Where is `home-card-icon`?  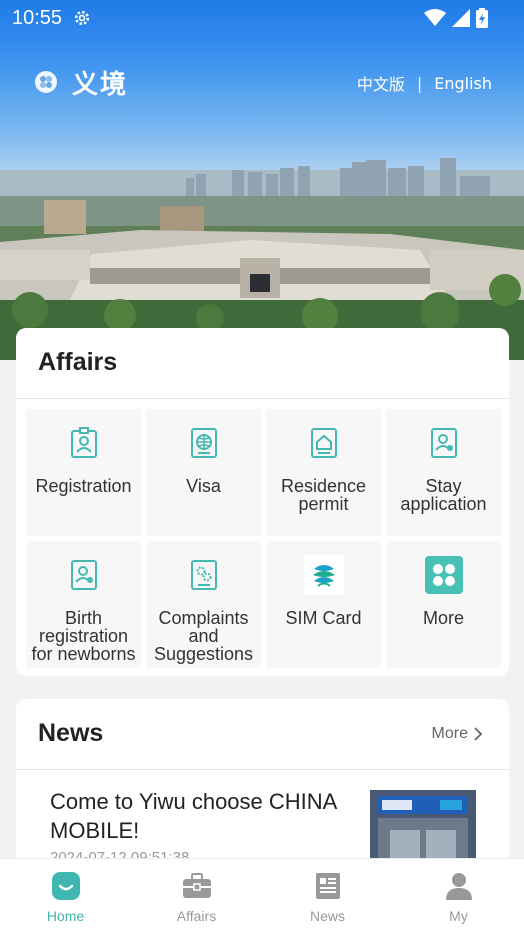
home-card-icon is located at coordinates (324, 443).